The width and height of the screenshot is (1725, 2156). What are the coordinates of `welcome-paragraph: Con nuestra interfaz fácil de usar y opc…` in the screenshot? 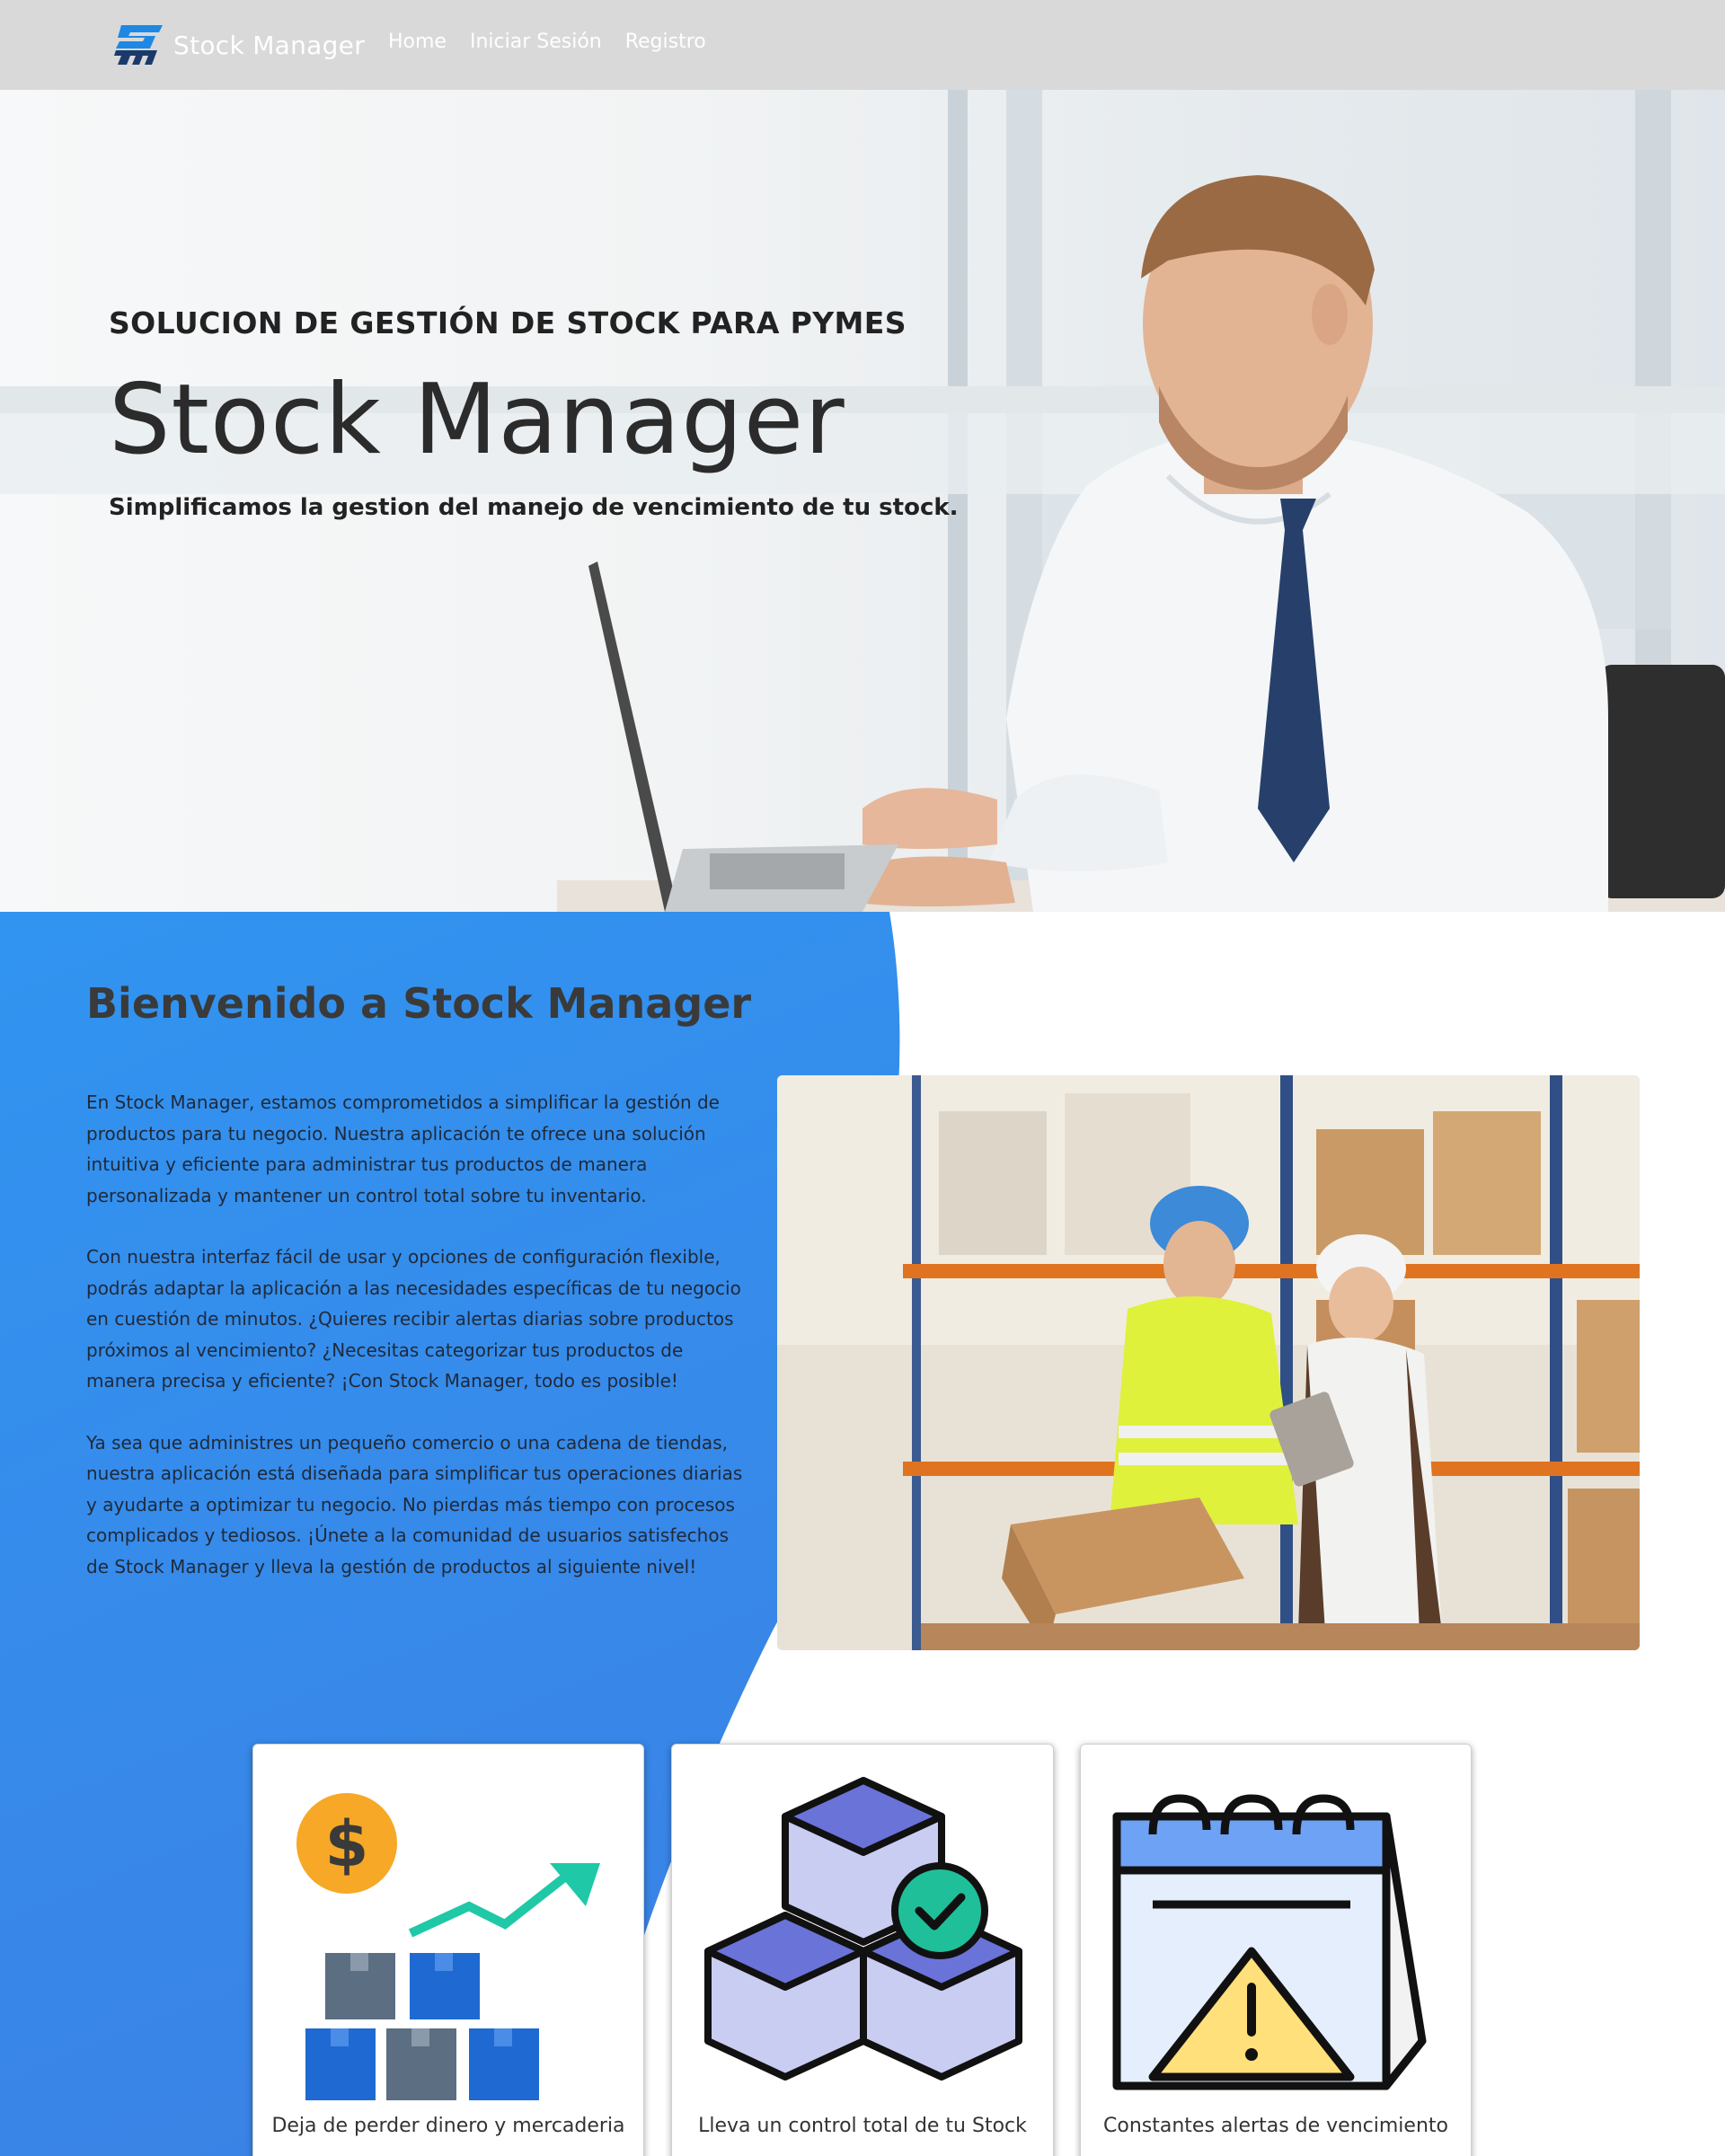 It's located at (413, 1319).